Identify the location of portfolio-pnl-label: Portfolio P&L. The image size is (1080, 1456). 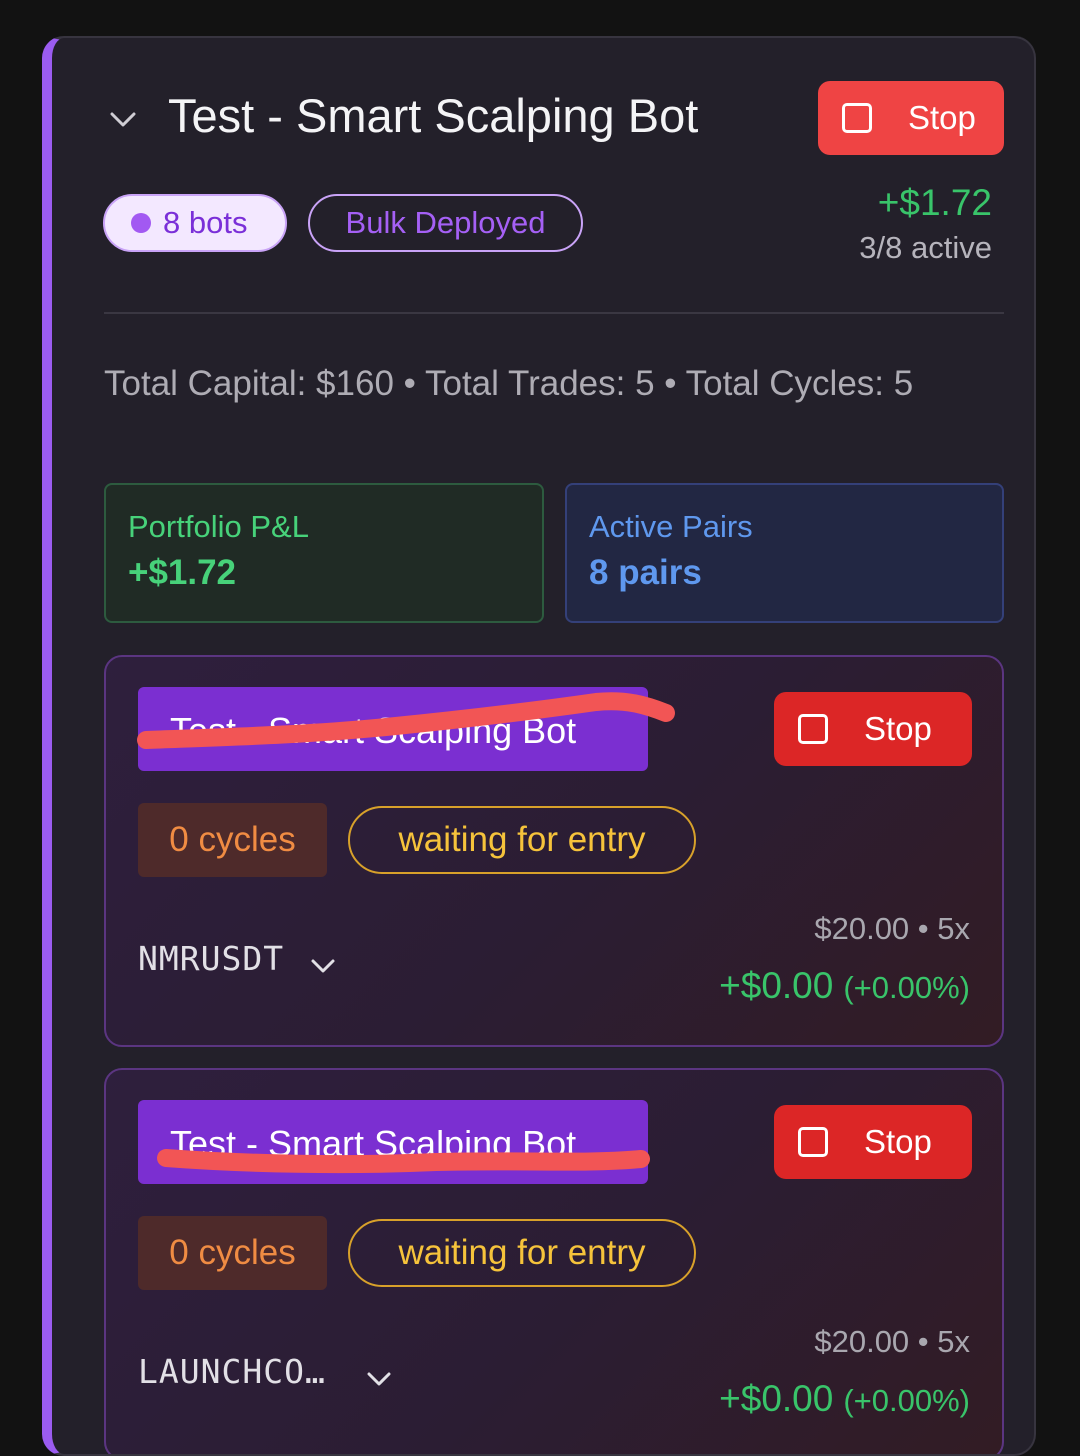
(218, 526).